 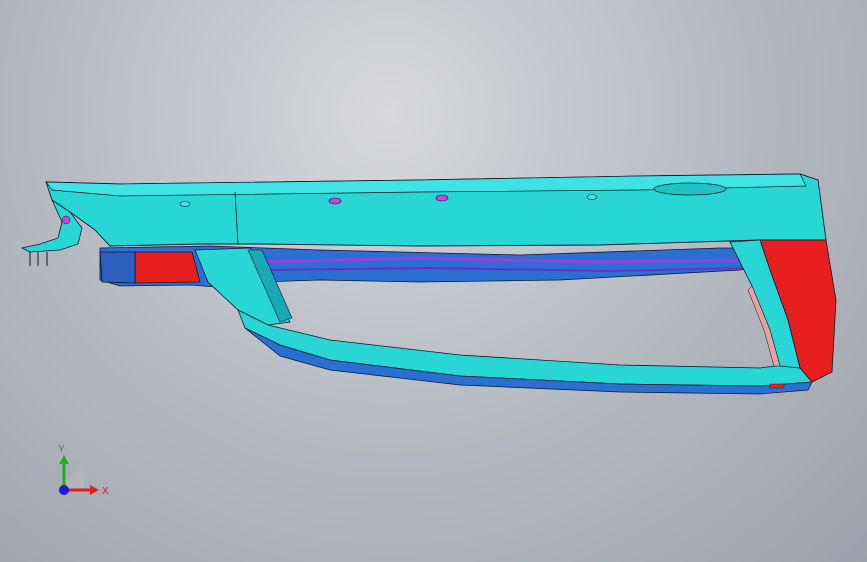 What do you see at coordinates (64, 459) in the screenshot?
I see `y-axis-arrowhead` at bounding box center [64, 459].